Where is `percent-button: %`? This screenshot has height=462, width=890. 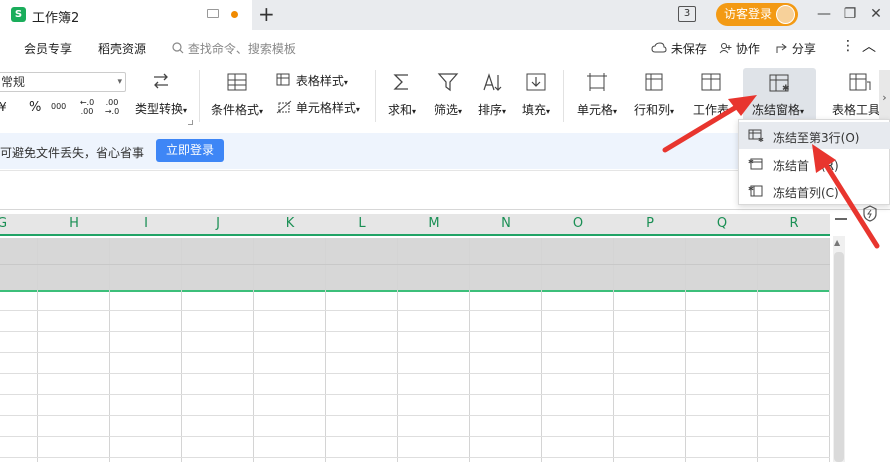
percent-button: % is located at coordinates (35, 107).